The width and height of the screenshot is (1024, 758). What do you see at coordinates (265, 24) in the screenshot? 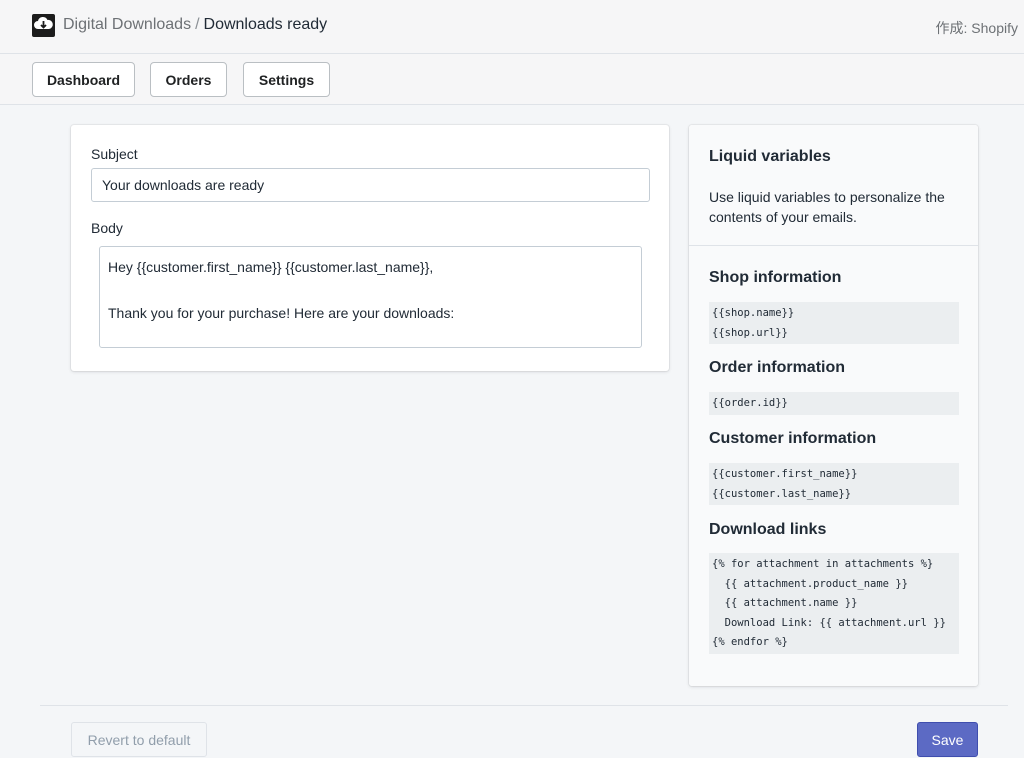
I see `page-title: Downloads ready` at bounding box center [265, 24].